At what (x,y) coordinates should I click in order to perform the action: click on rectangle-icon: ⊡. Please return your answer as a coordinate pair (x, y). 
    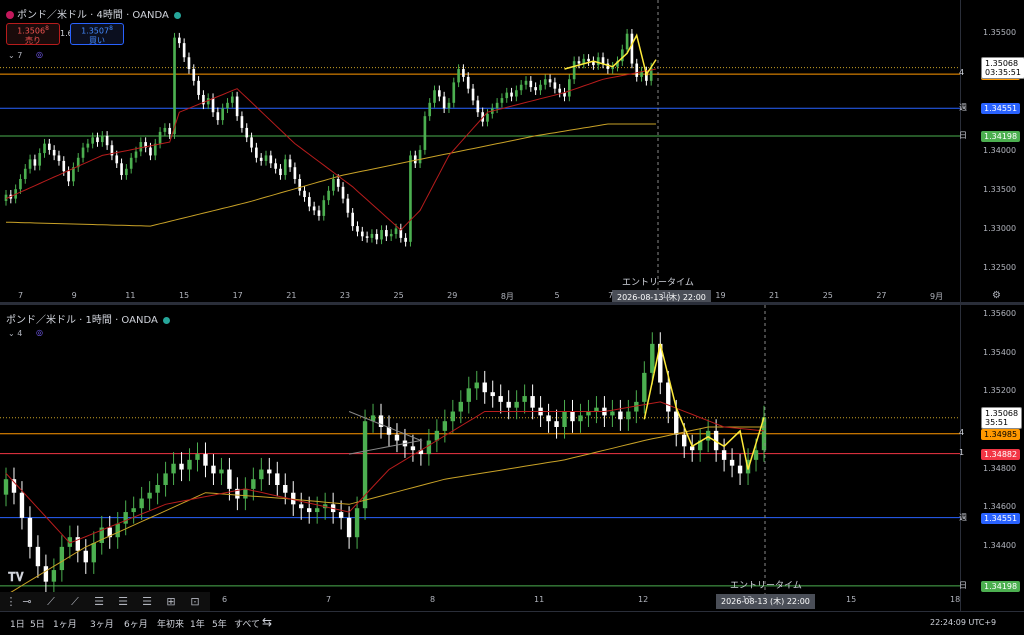
    Looking at the image, I should click on (195, 602).